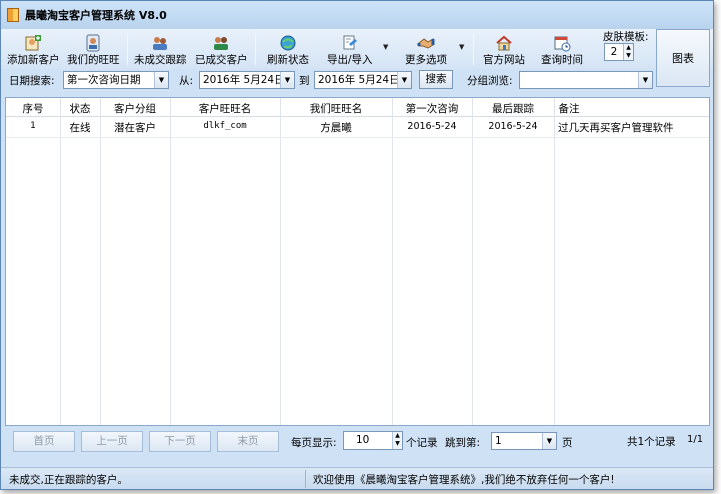 This screenshot has width=721, height=494. What do you see at coordinates (616, 128) in the screenshot?
I see `cell-note: 过几天再买客户管理软件` at bounding box center [616, 128].